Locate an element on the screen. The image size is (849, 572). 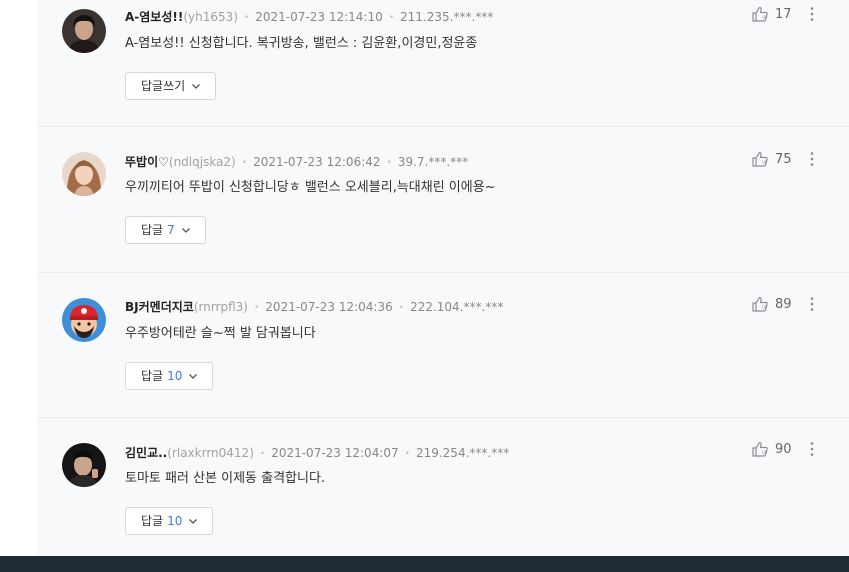
reply-write-button: 답글쓰기 is located at coordinates (171, 86).